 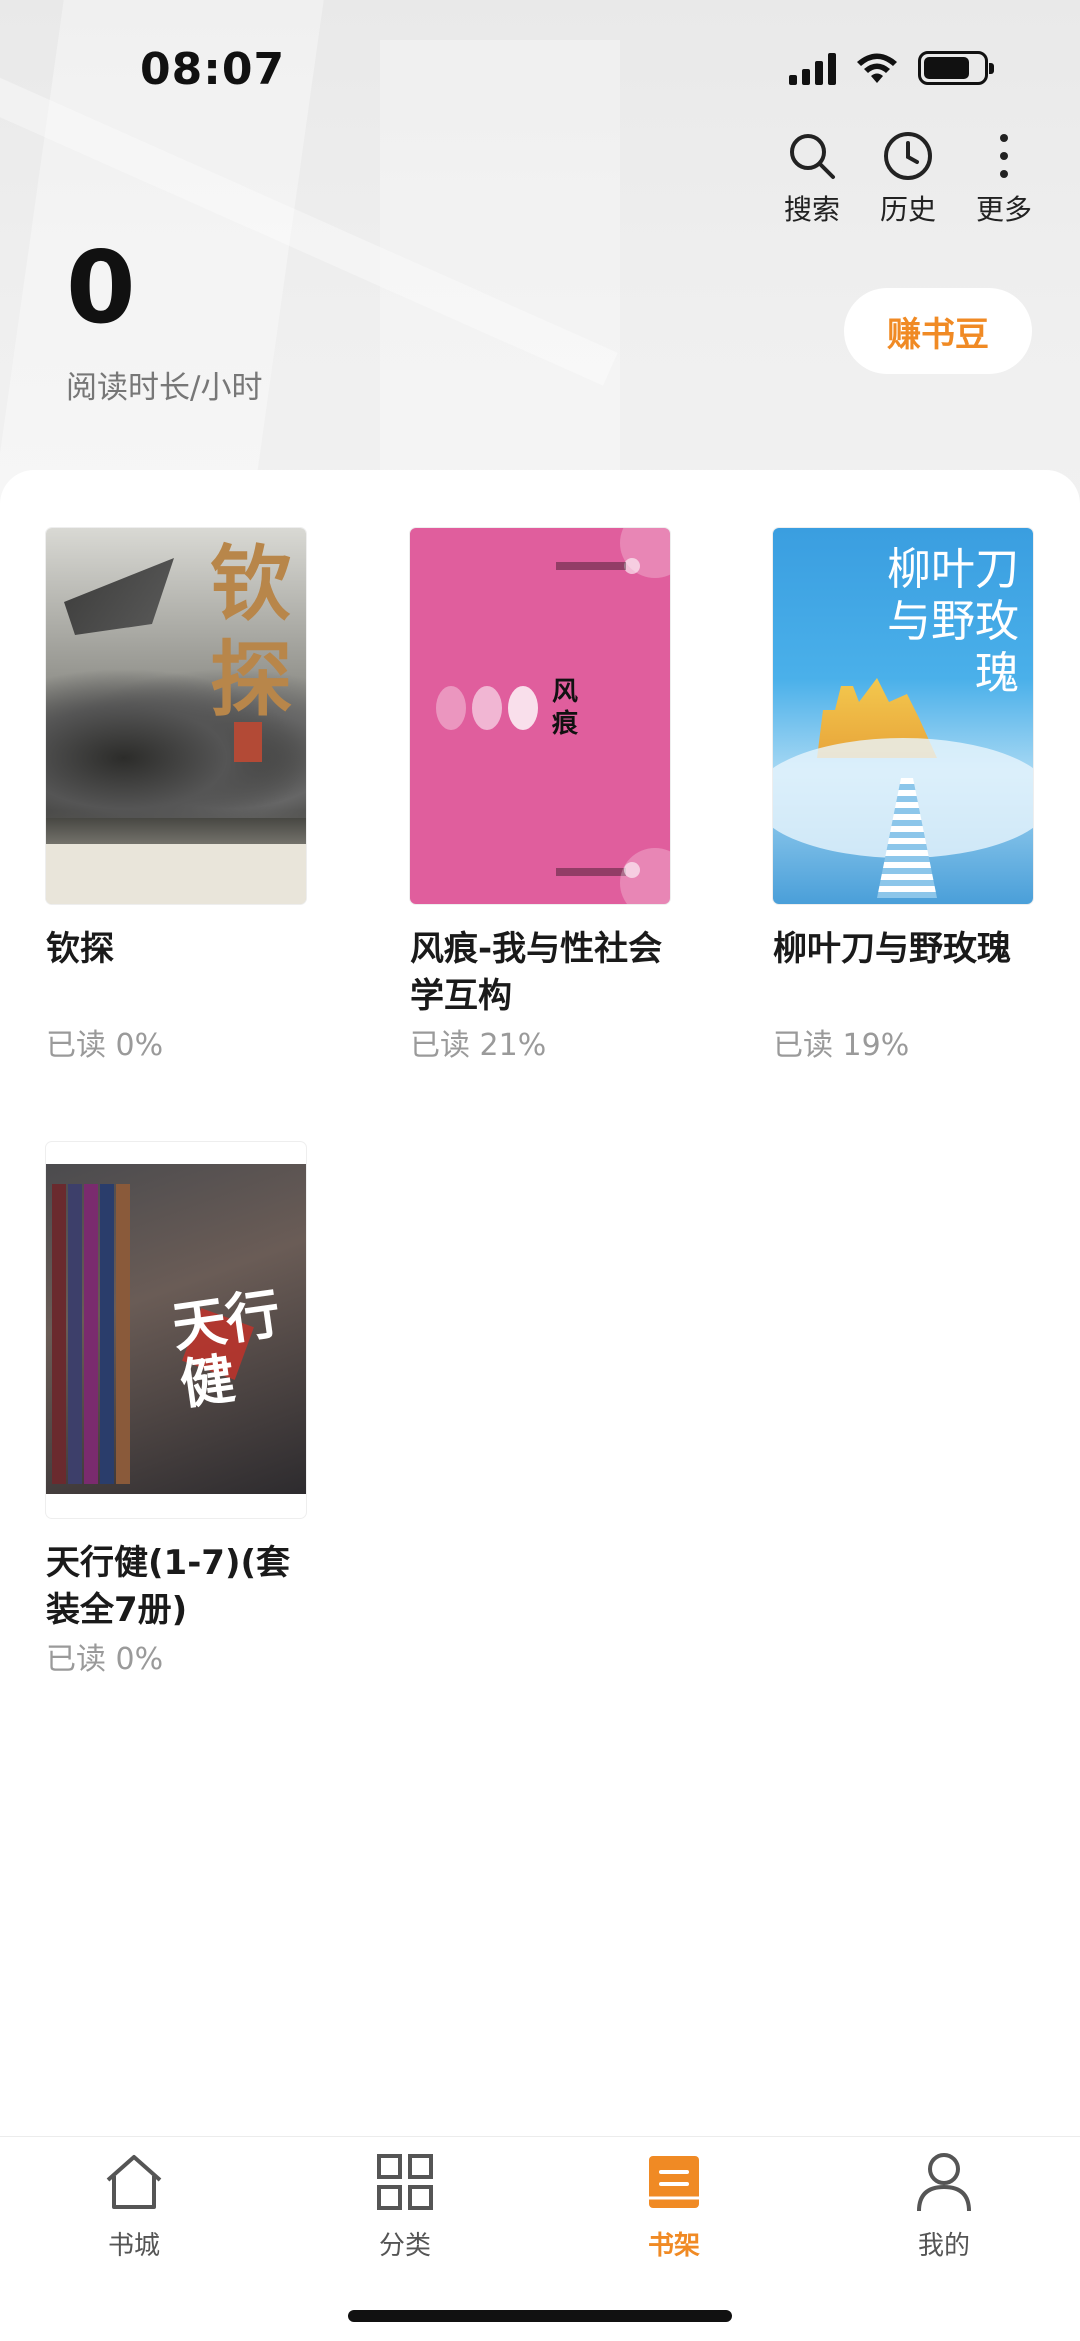 I want to click on history-icon, so click(x=908, y=156).